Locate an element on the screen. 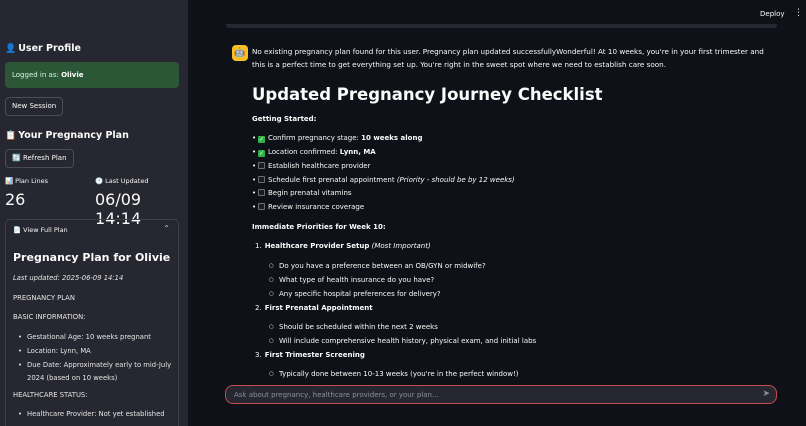 The width and height of the screenshot is (806, 426). refresh-plan-button: 🔄 Refresh Plan is located at coordinates (39, 158).